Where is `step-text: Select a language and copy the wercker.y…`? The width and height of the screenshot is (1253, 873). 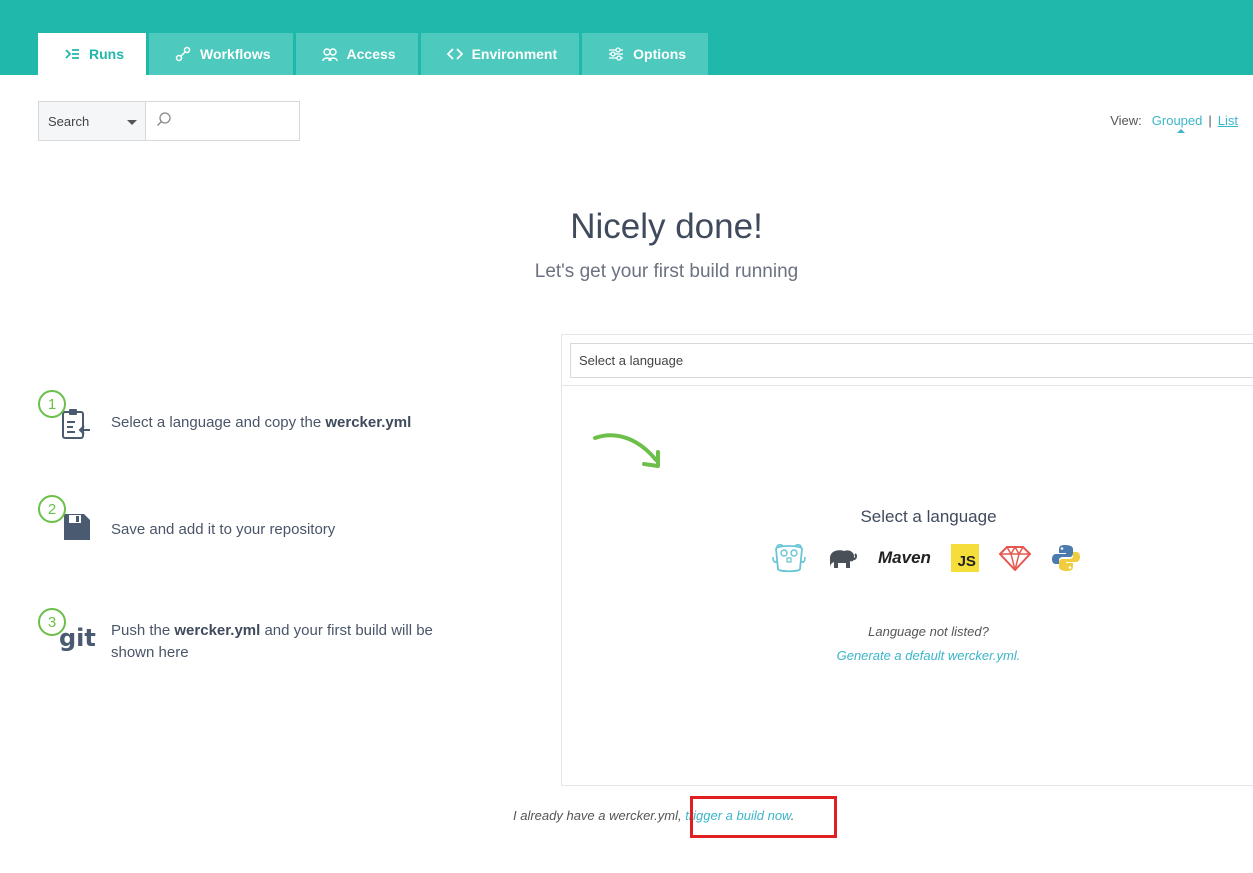 step-text: Select a language and copy the wercker.y… is located at coordinates (261, 422).